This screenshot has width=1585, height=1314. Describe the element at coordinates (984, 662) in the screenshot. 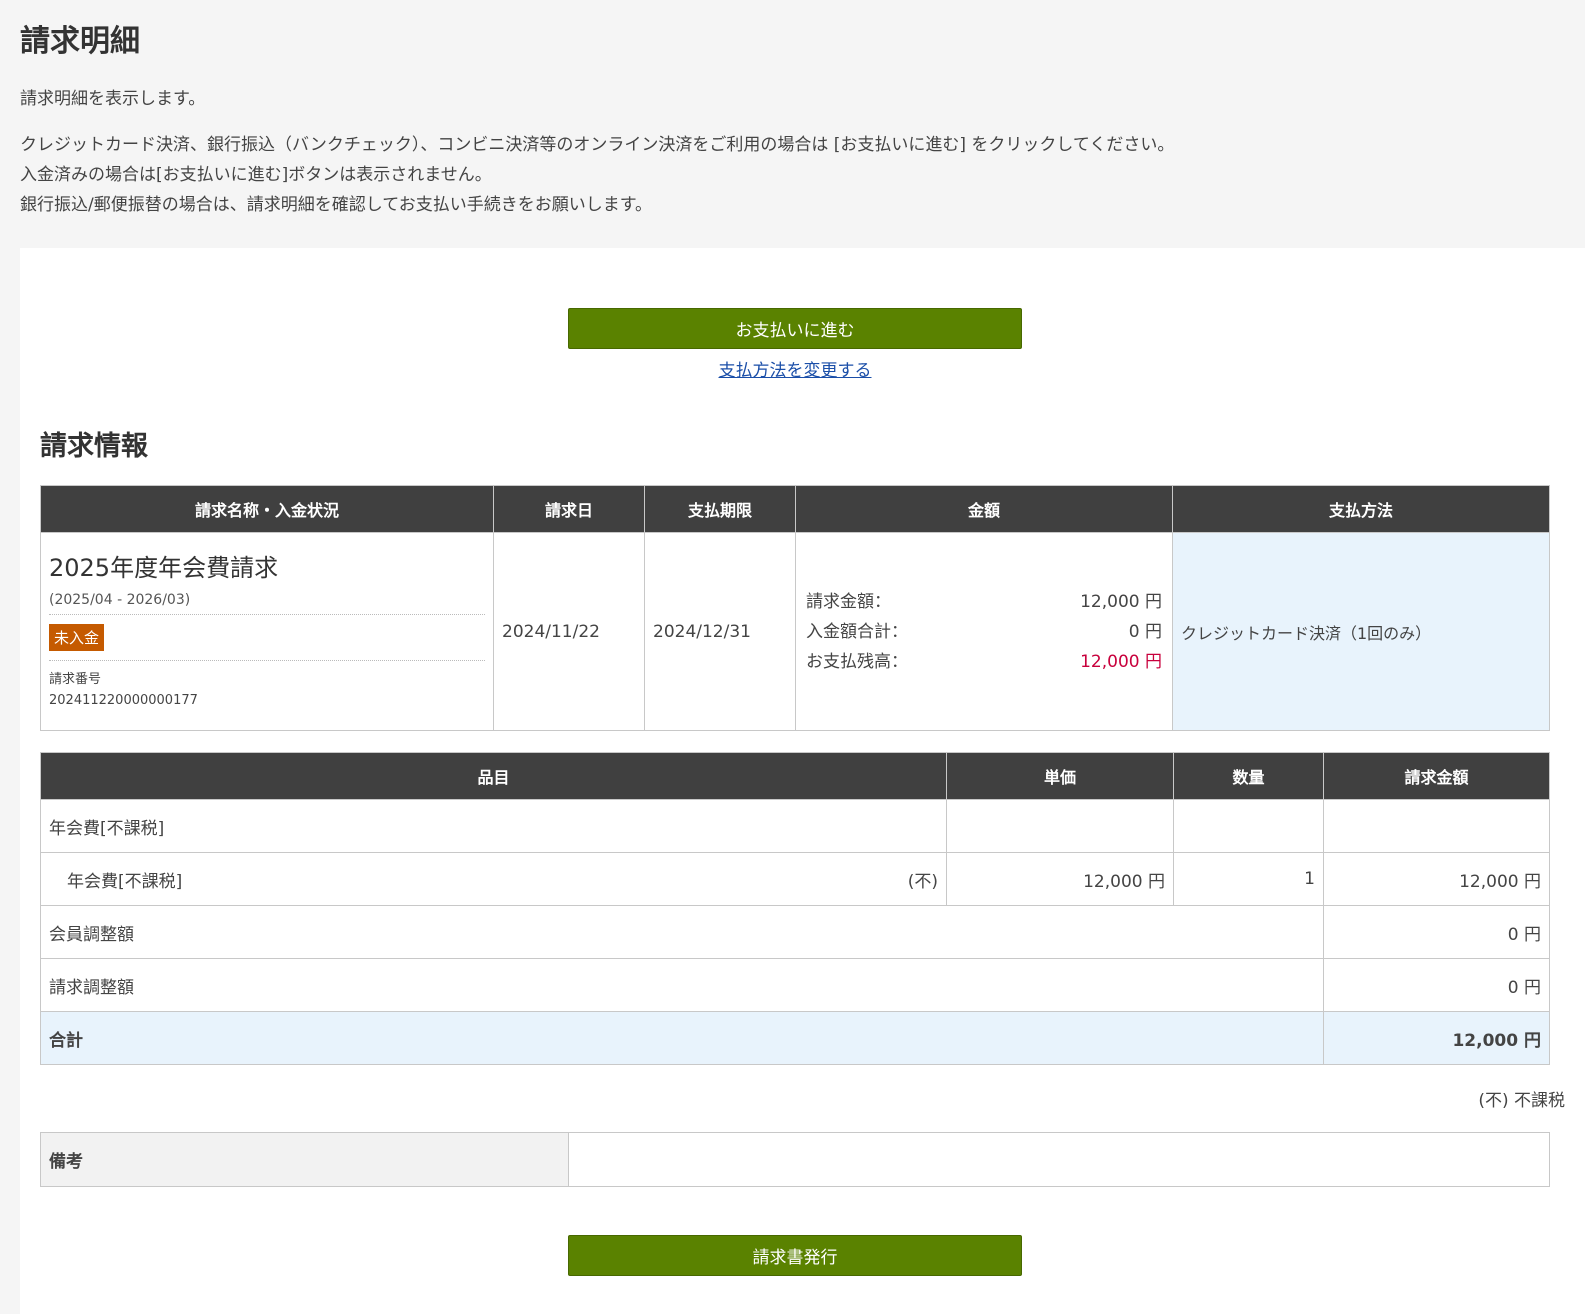

I see `amount-row-balance: お支払残高： 12,000 円` at that location.